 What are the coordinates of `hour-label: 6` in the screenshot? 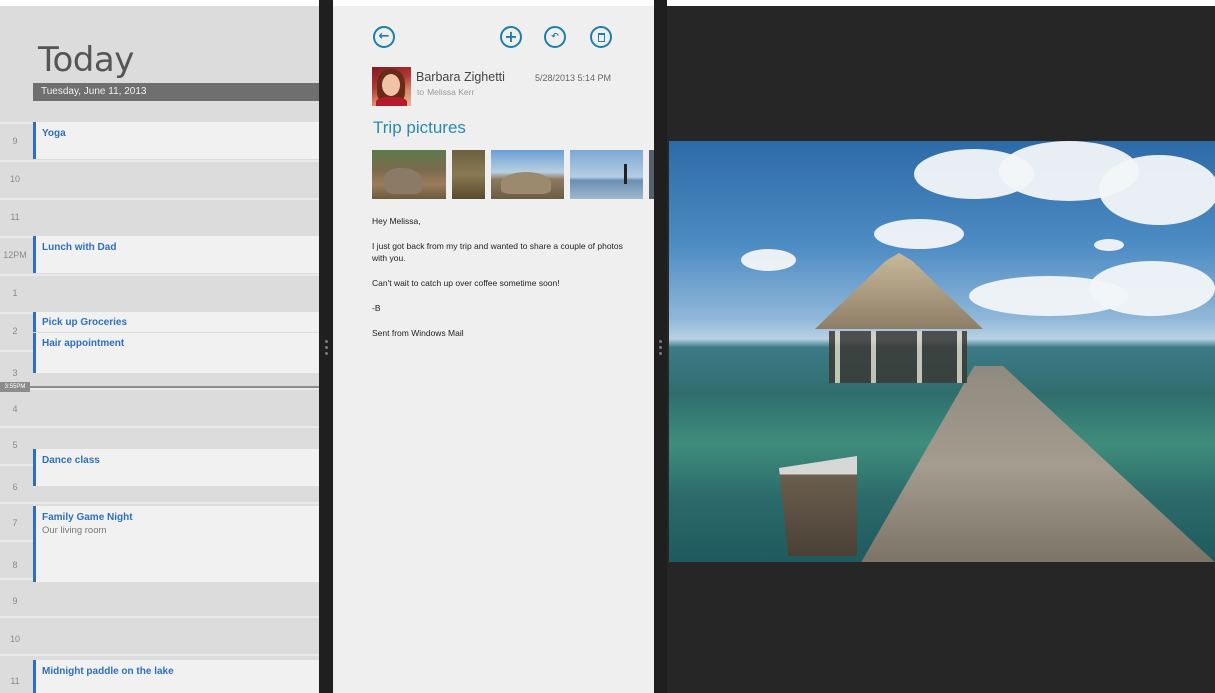 It's located at (15, 487).